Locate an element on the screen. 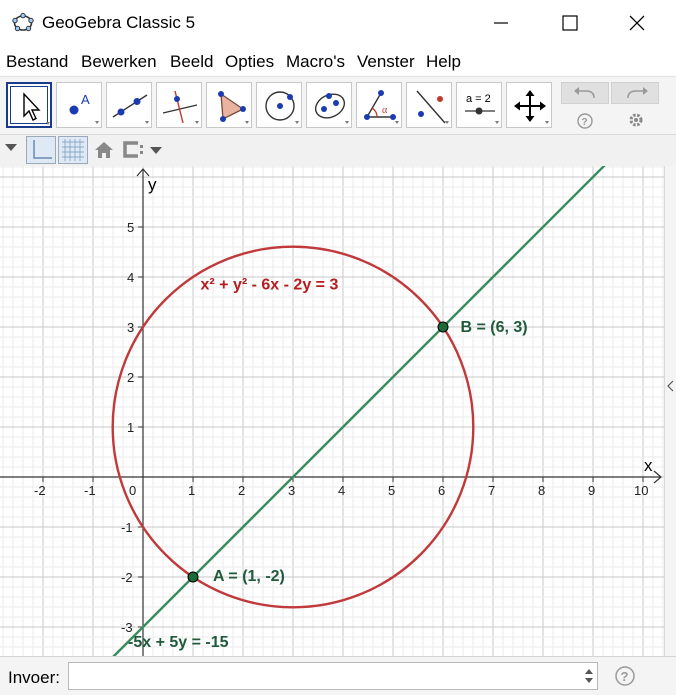  minimize-icon is located at coordinates (501, 23).